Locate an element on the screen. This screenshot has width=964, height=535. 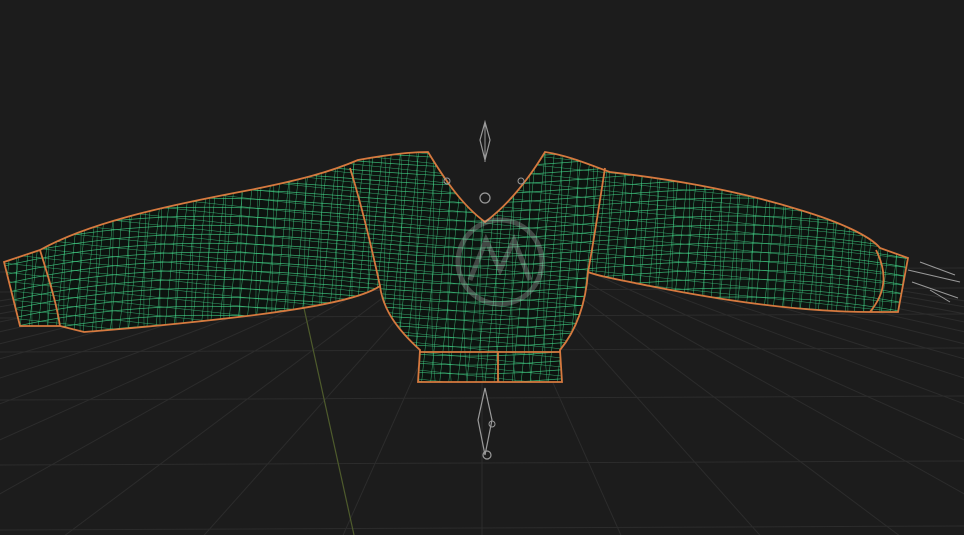
world-y-axis is located at coordinates (327, 412).